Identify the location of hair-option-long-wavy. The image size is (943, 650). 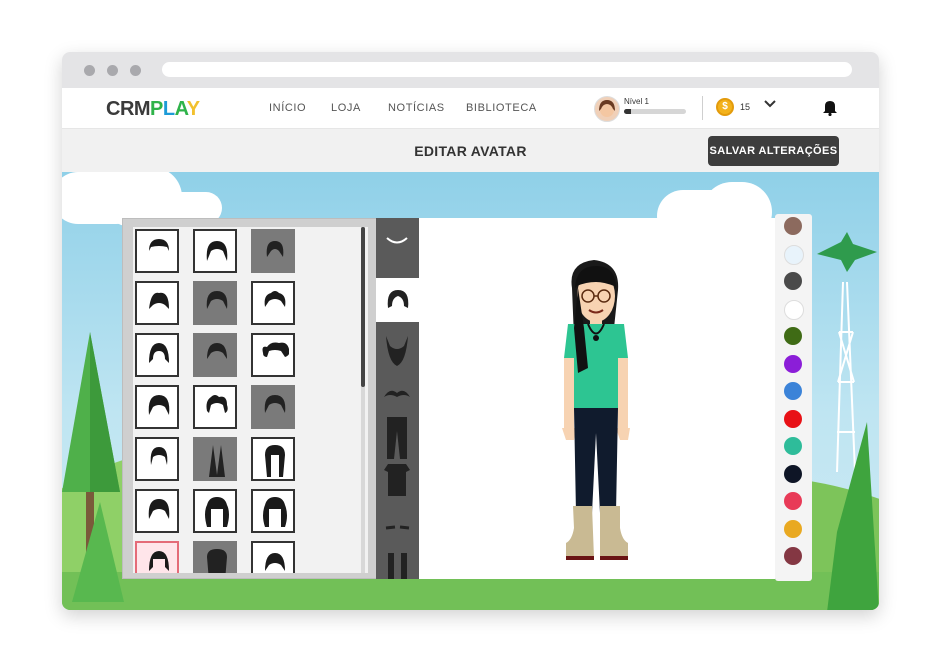
(273, 511).